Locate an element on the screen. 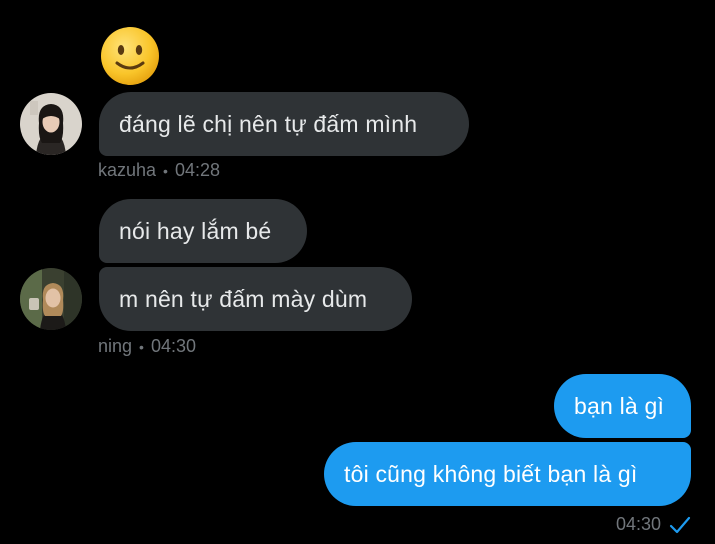  message-text: nói hay lắm bé is located at coordinates (195, 230).